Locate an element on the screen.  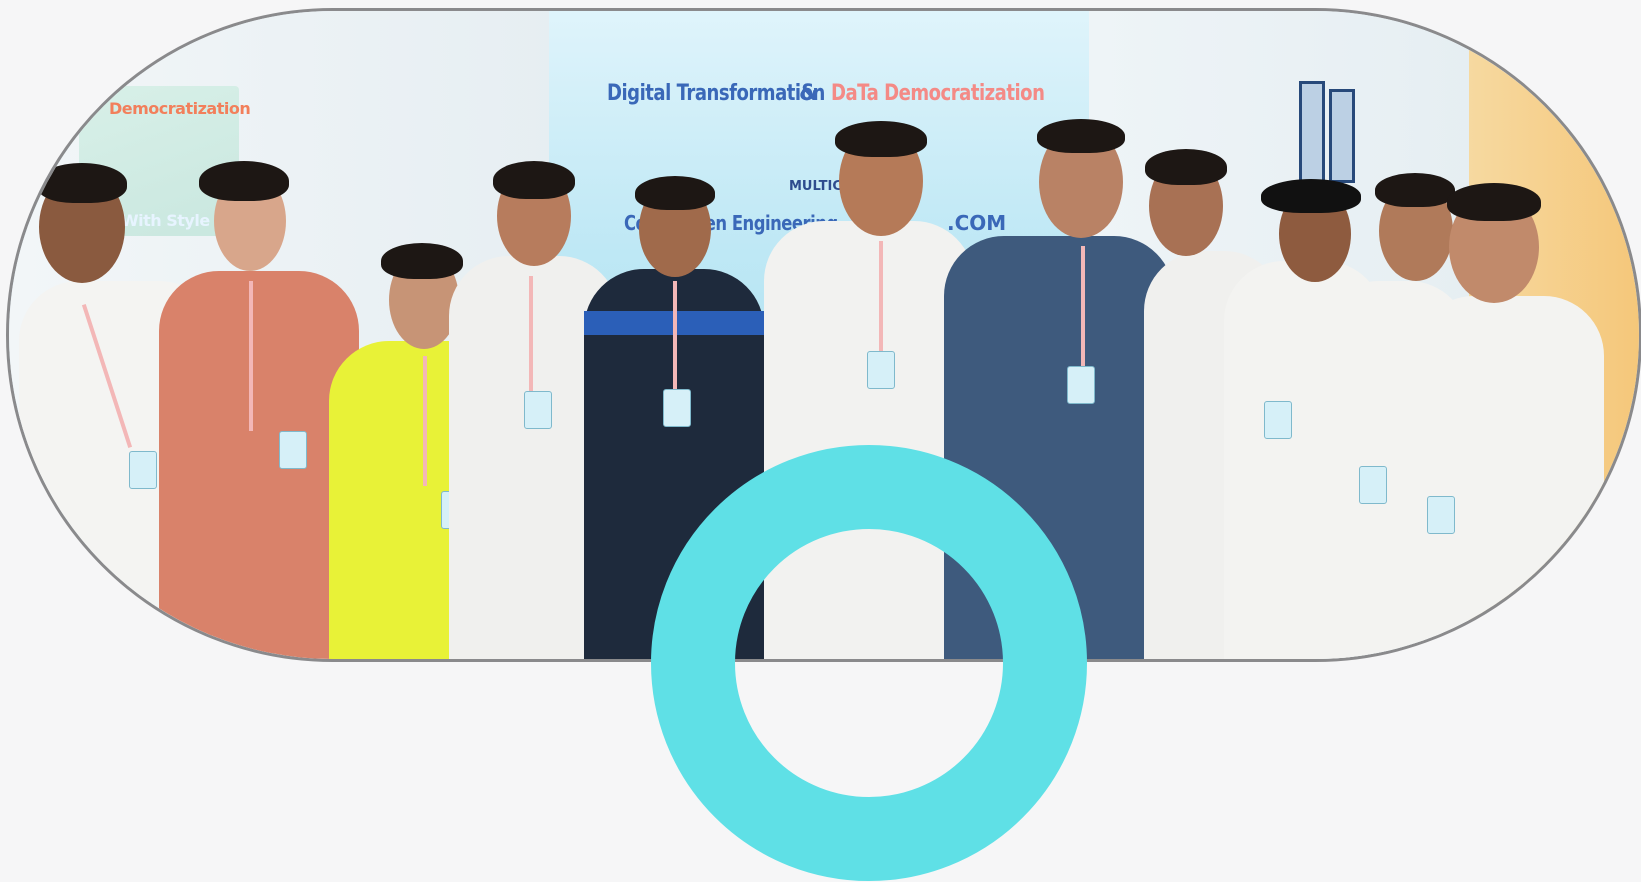
poster-title-part1: Digital Transformation is located at coordinates (716, 93).